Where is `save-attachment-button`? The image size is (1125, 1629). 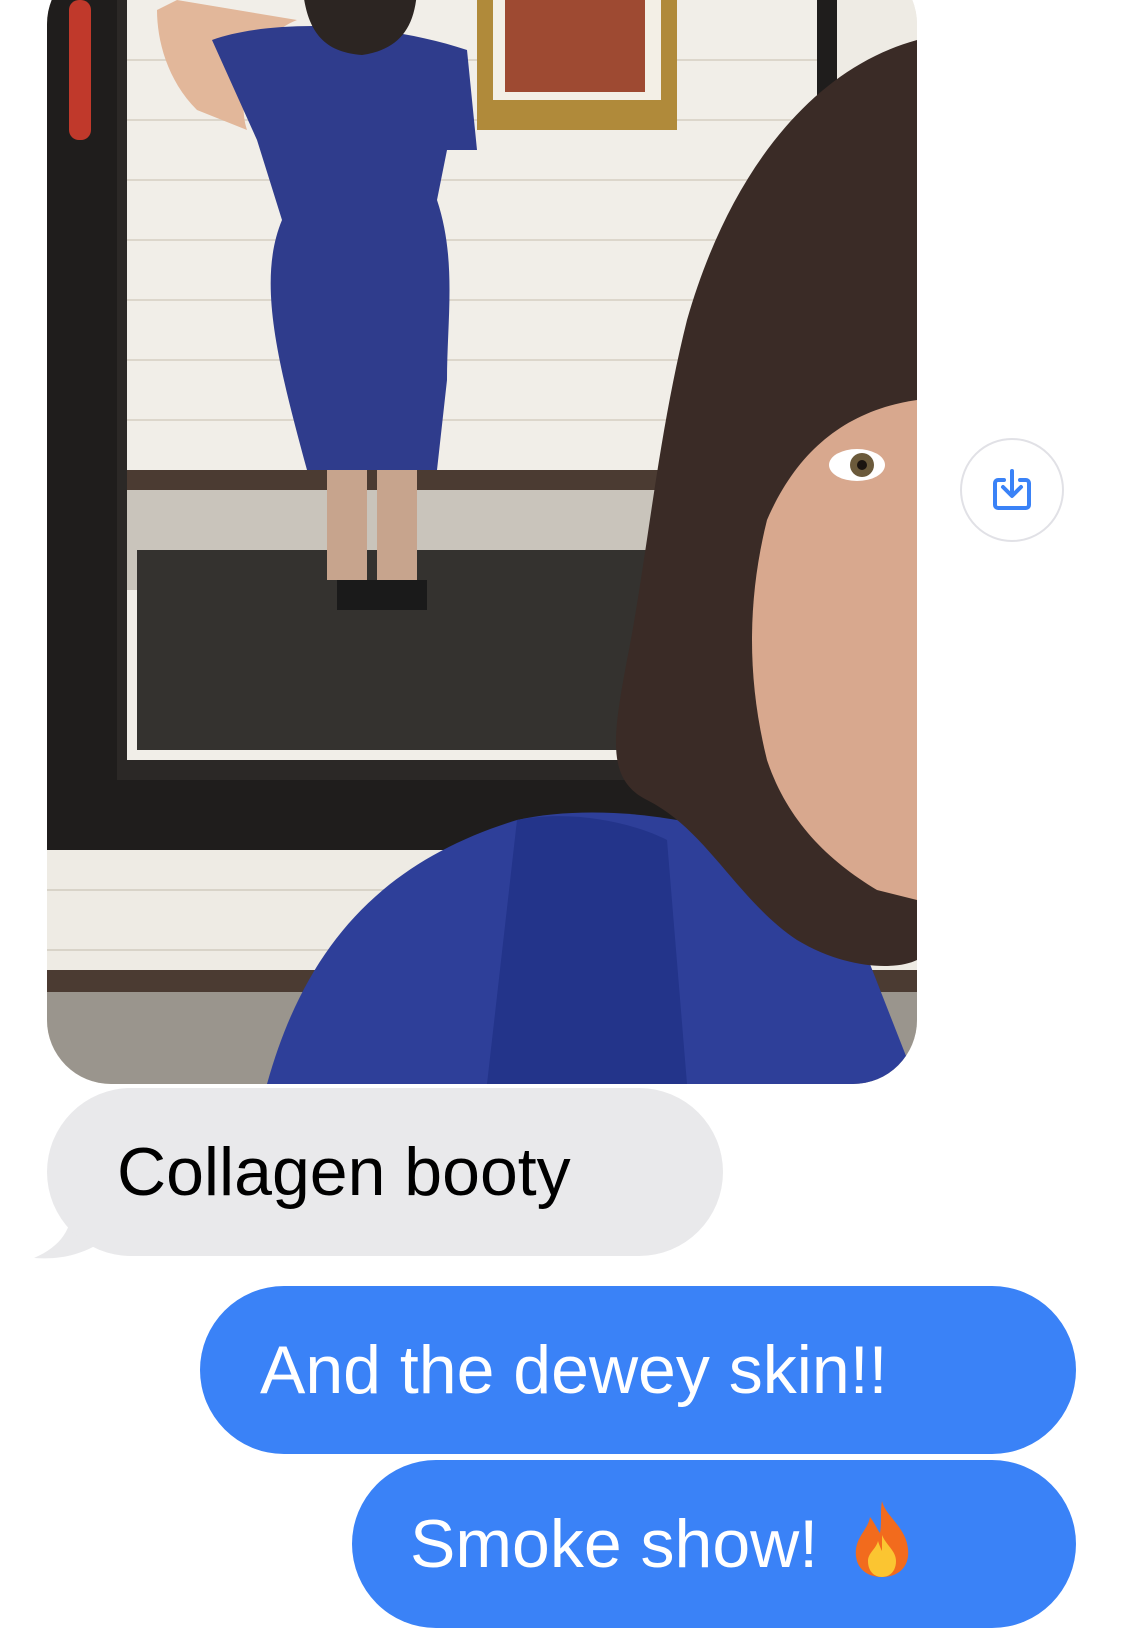 save-attachment-button is located at coordinates (1012, 490).